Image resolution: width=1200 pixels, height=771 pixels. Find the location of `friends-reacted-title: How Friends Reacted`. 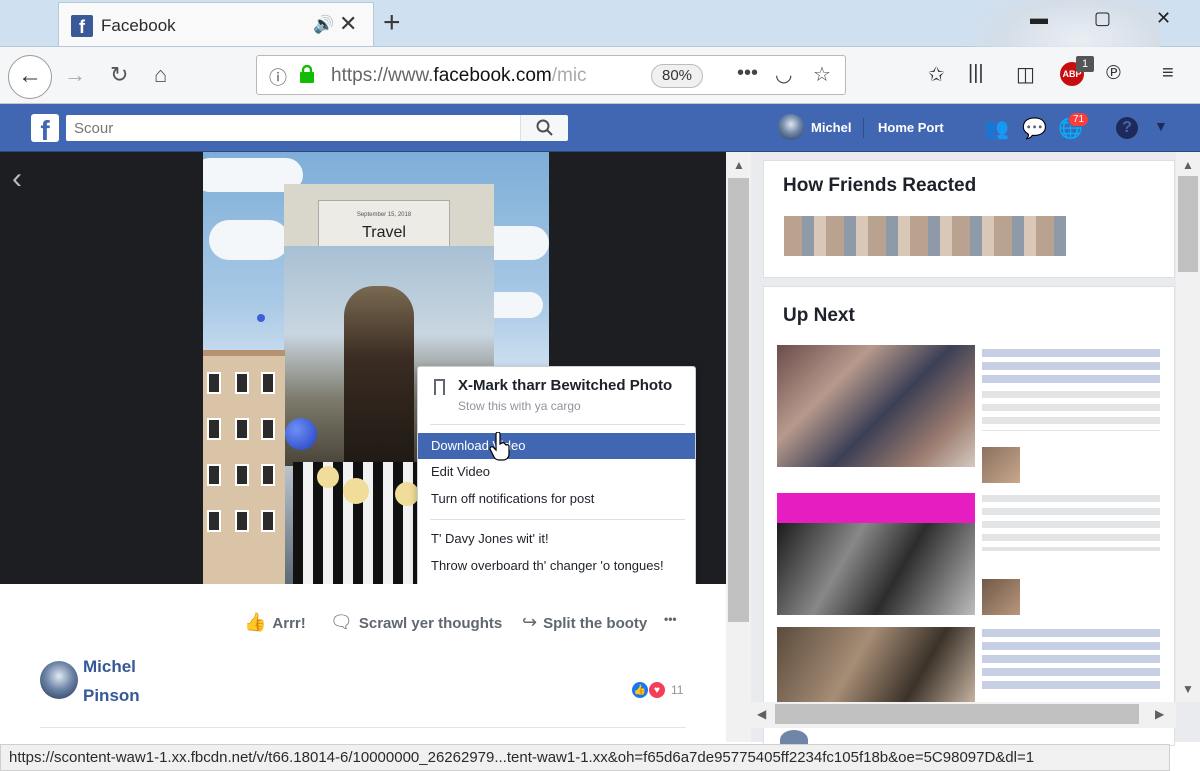

friends-reacted-title: How Friends Reacted is located at coordinates (880, 185).